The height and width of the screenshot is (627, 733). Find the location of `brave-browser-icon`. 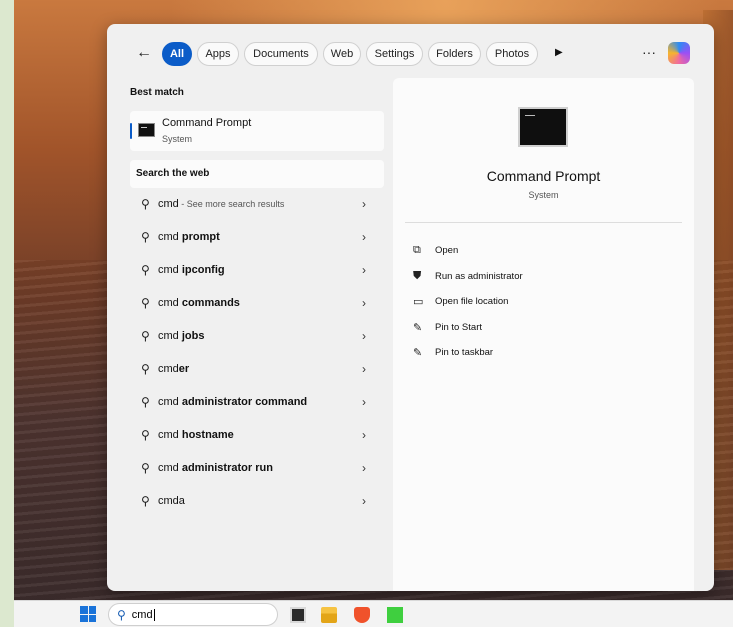

brave-browser-icon is located at coordinates (362, 615).